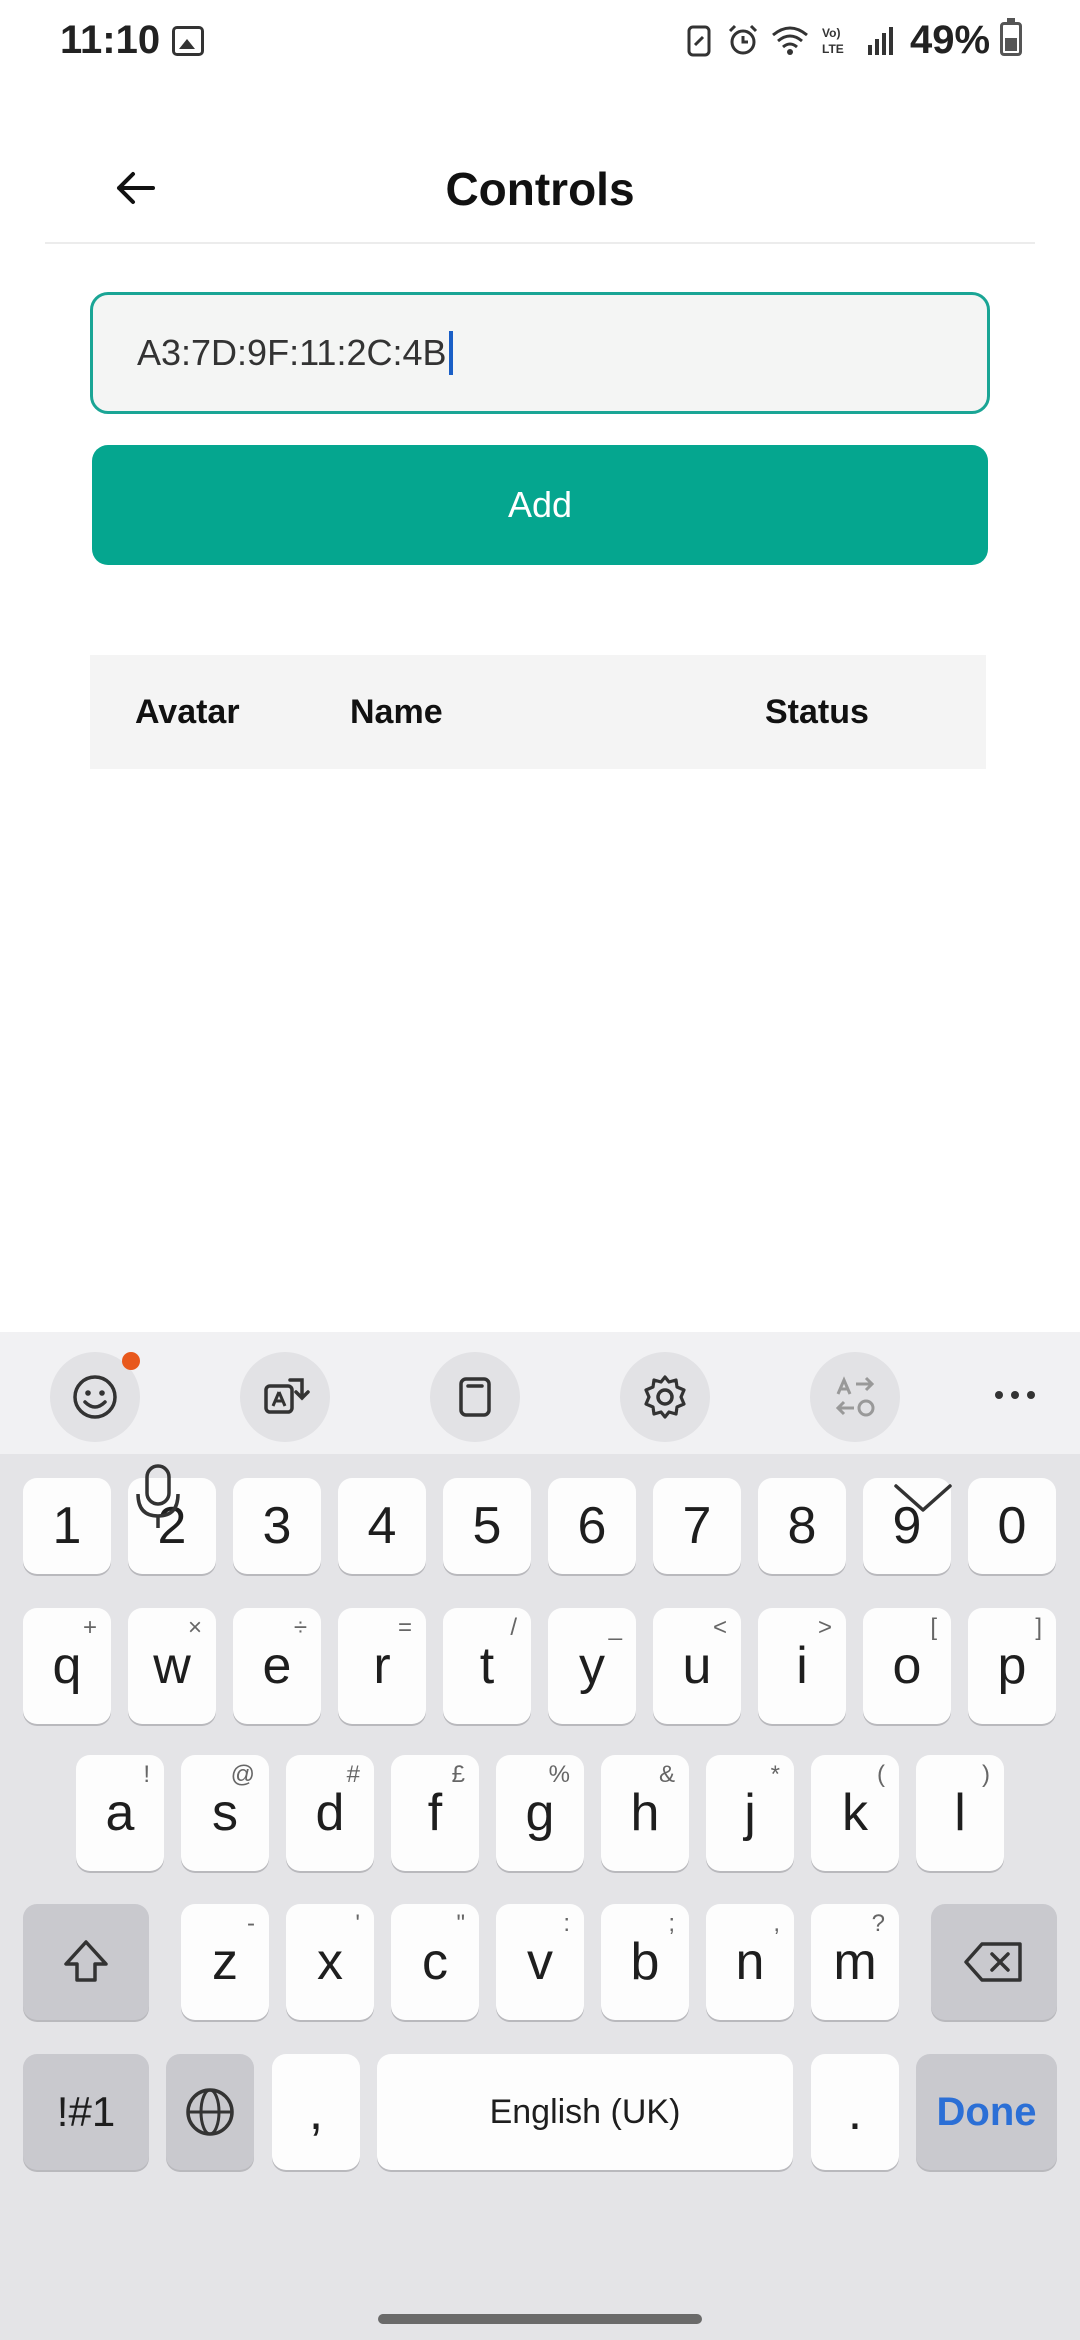 The height and width of the screenshot is (2340, 1080). I want to click on key-a: a!, so click(120, 1813).